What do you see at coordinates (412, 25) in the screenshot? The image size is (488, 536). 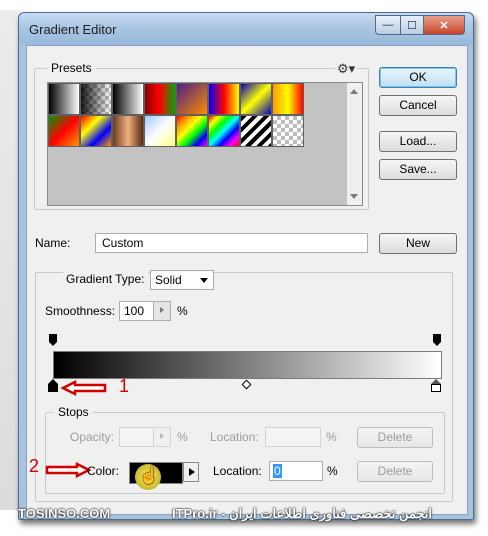 I see `maximize-button: ☐` at bounding box center [412, 25].